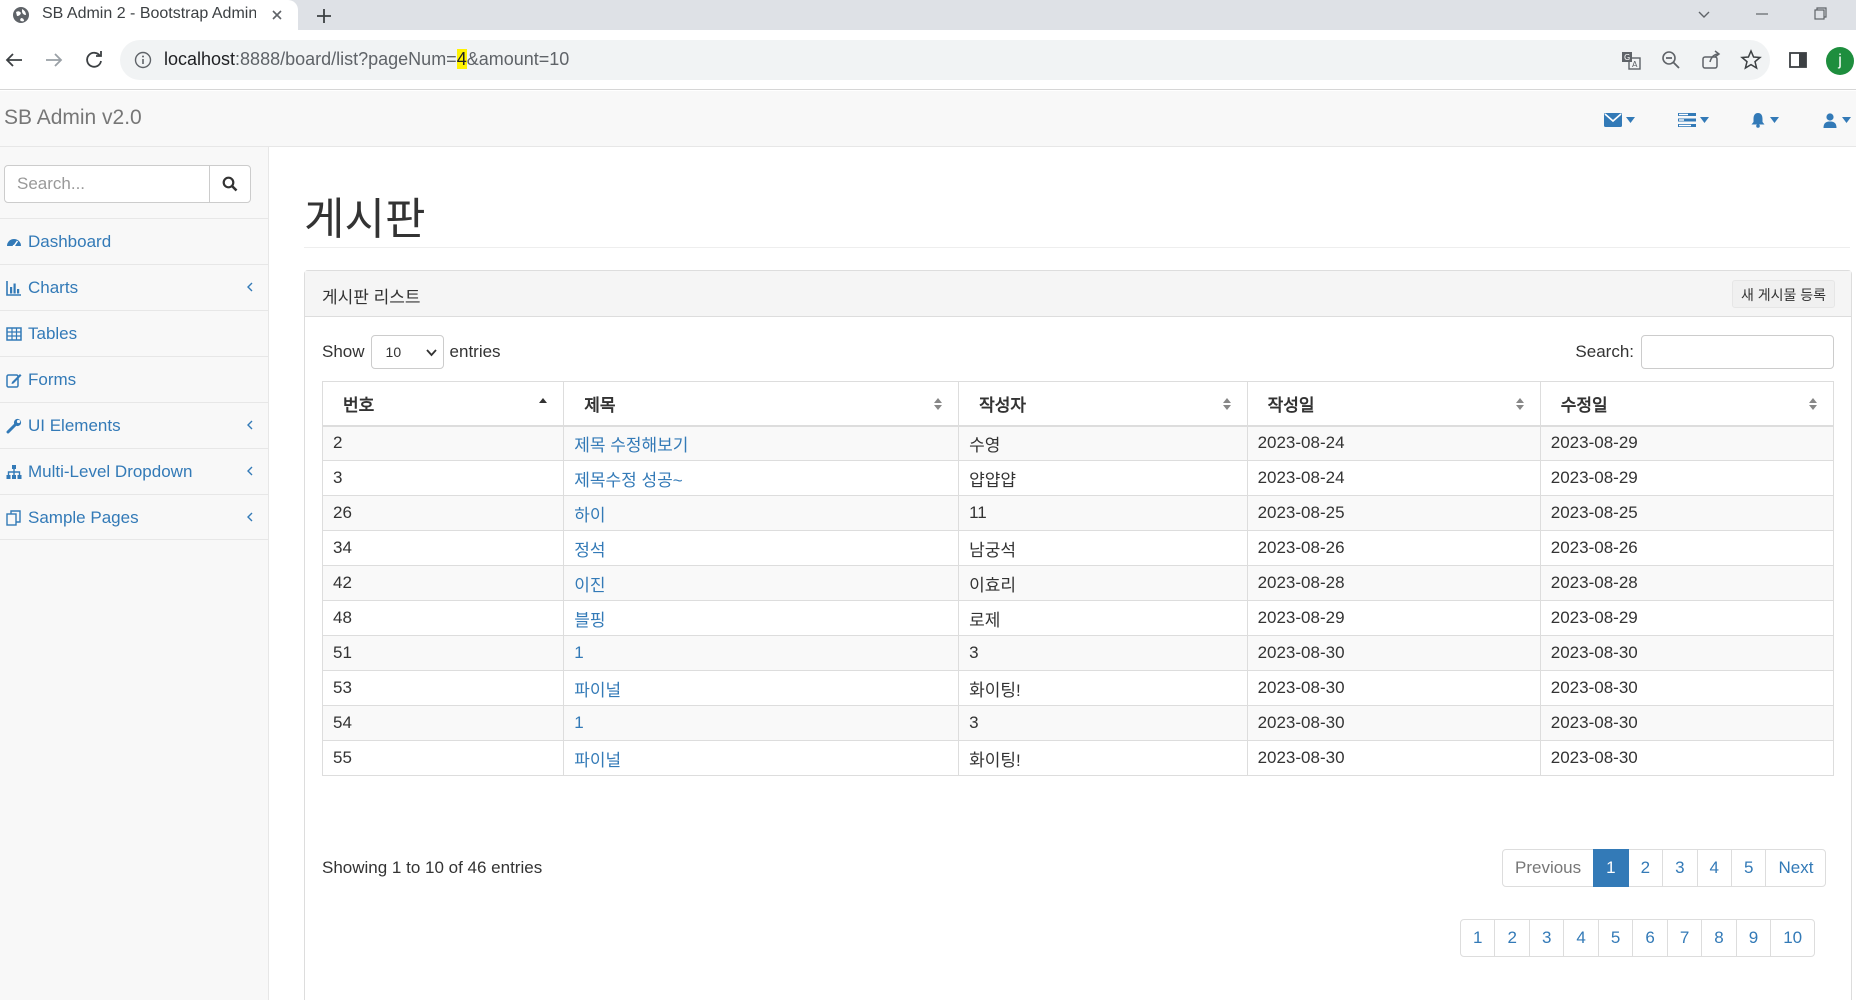  Describe the element at coordinates (143, 60) in the screenshot. I see `info-icon` at that location.